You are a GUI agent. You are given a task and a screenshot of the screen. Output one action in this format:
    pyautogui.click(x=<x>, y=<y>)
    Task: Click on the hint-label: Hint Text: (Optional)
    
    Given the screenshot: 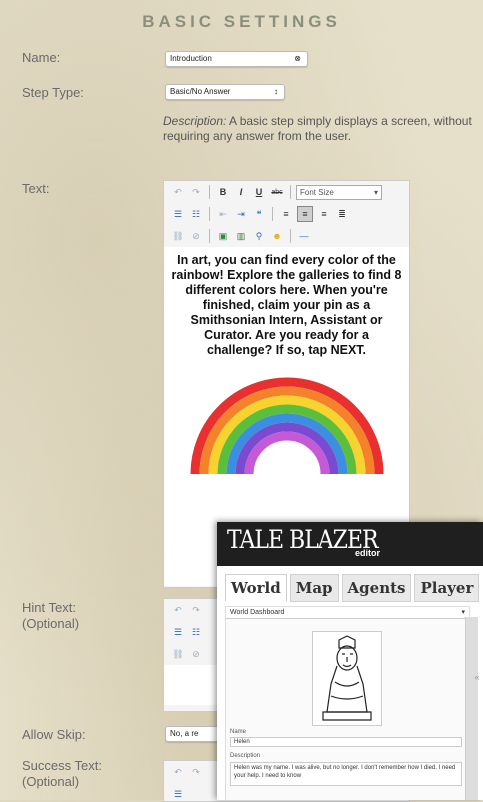 What is the action you would take?
    pyautogui.click(x=50, y=616)
    